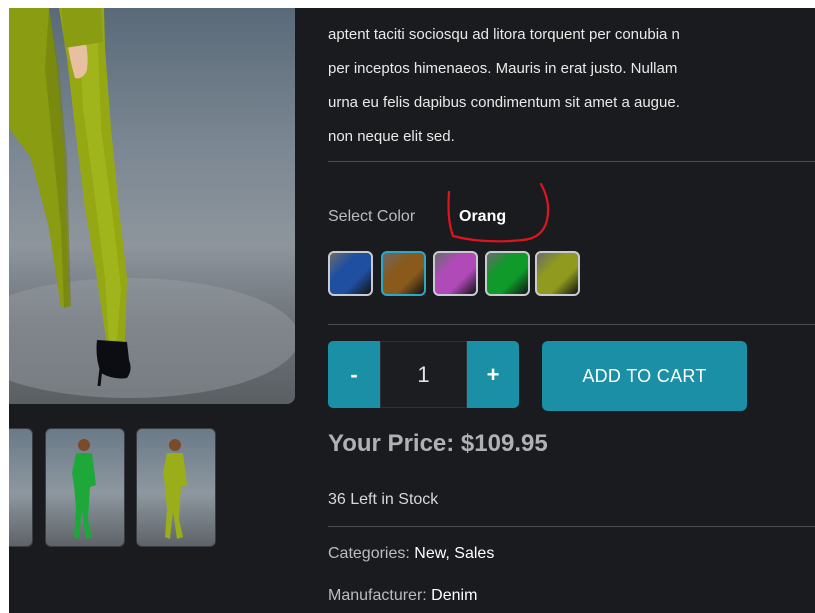 Image resolution: width=815 pixels, height=613 pixels. What do you see at coordinates (377, 595) in the screenshot?
I see `manufacturer-label: Manufacturer:` at bounding box center [377, 595].